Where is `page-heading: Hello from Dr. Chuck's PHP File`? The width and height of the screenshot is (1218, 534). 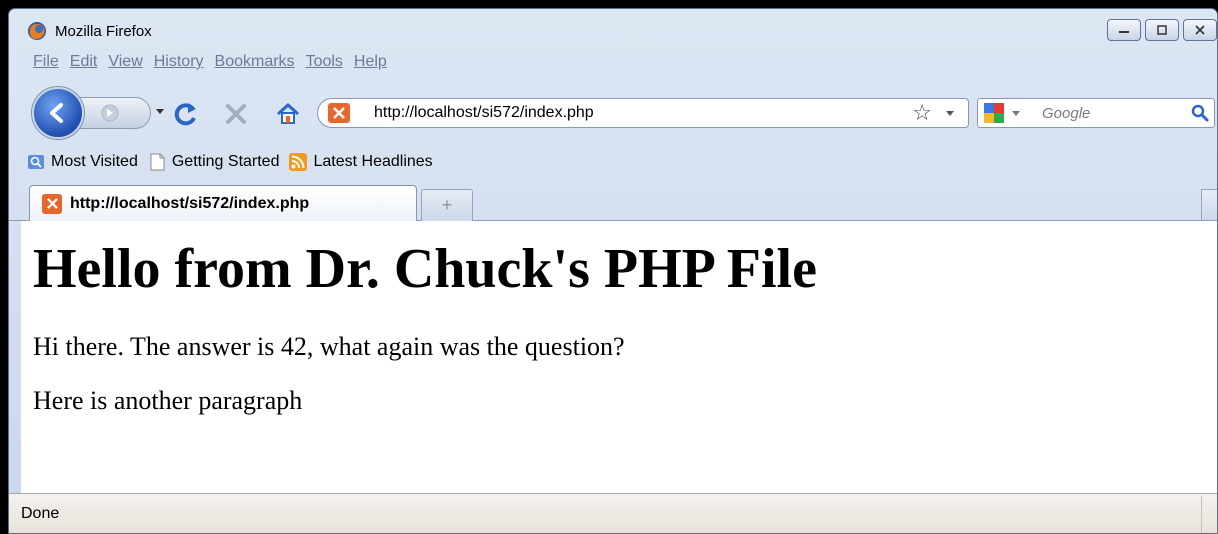 page-heading: Hello from Dr. Chuck's PHP File is located at coordinates (425, 269).